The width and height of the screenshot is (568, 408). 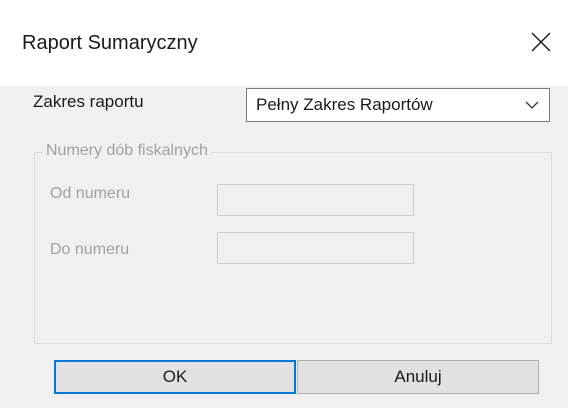 I want to click on from-number-label: Od numeru, so click(x=90, y=193).